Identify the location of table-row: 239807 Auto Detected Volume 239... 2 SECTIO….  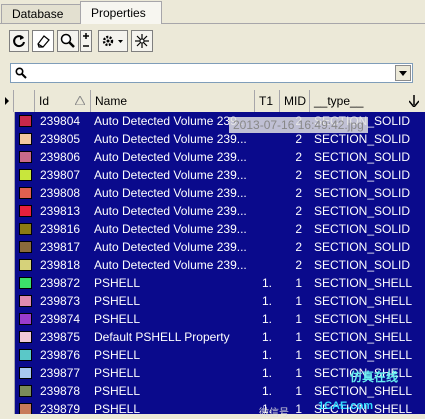
(212, 175).